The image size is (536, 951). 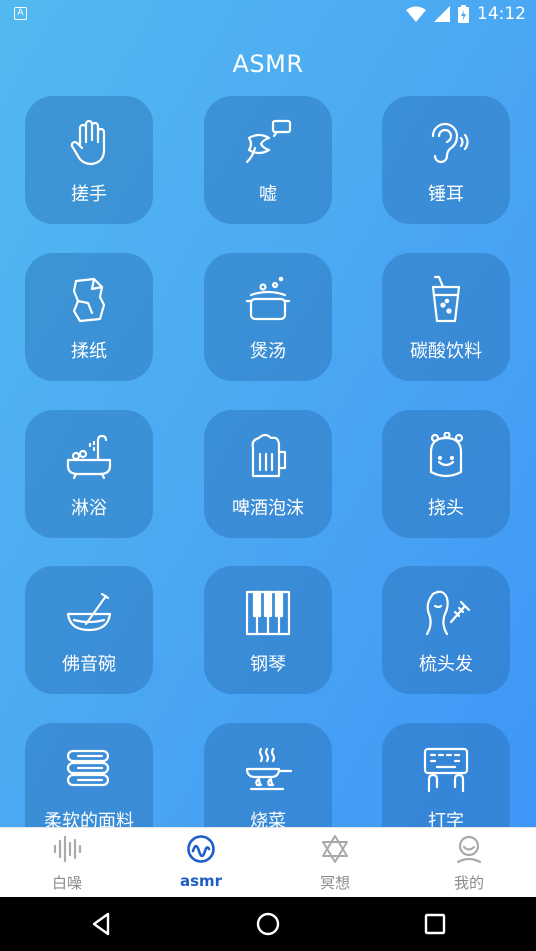 I want to click on tile-label: 钢琴, so click(x=268, y=664).